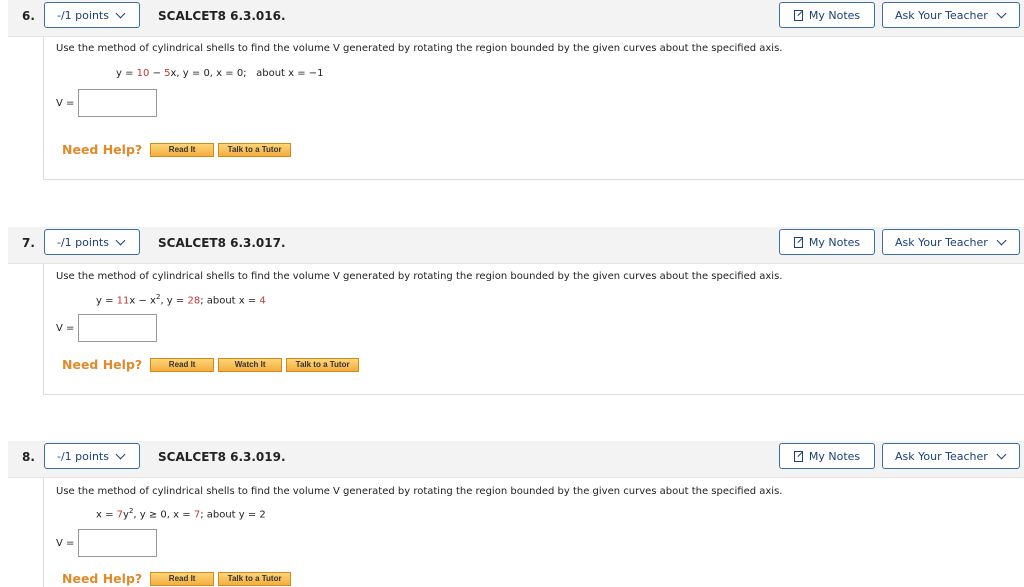 This screenshot has height=587, width=1024. I want to click on question-id: SCALCET8 6.3.016., so click(222, 16).